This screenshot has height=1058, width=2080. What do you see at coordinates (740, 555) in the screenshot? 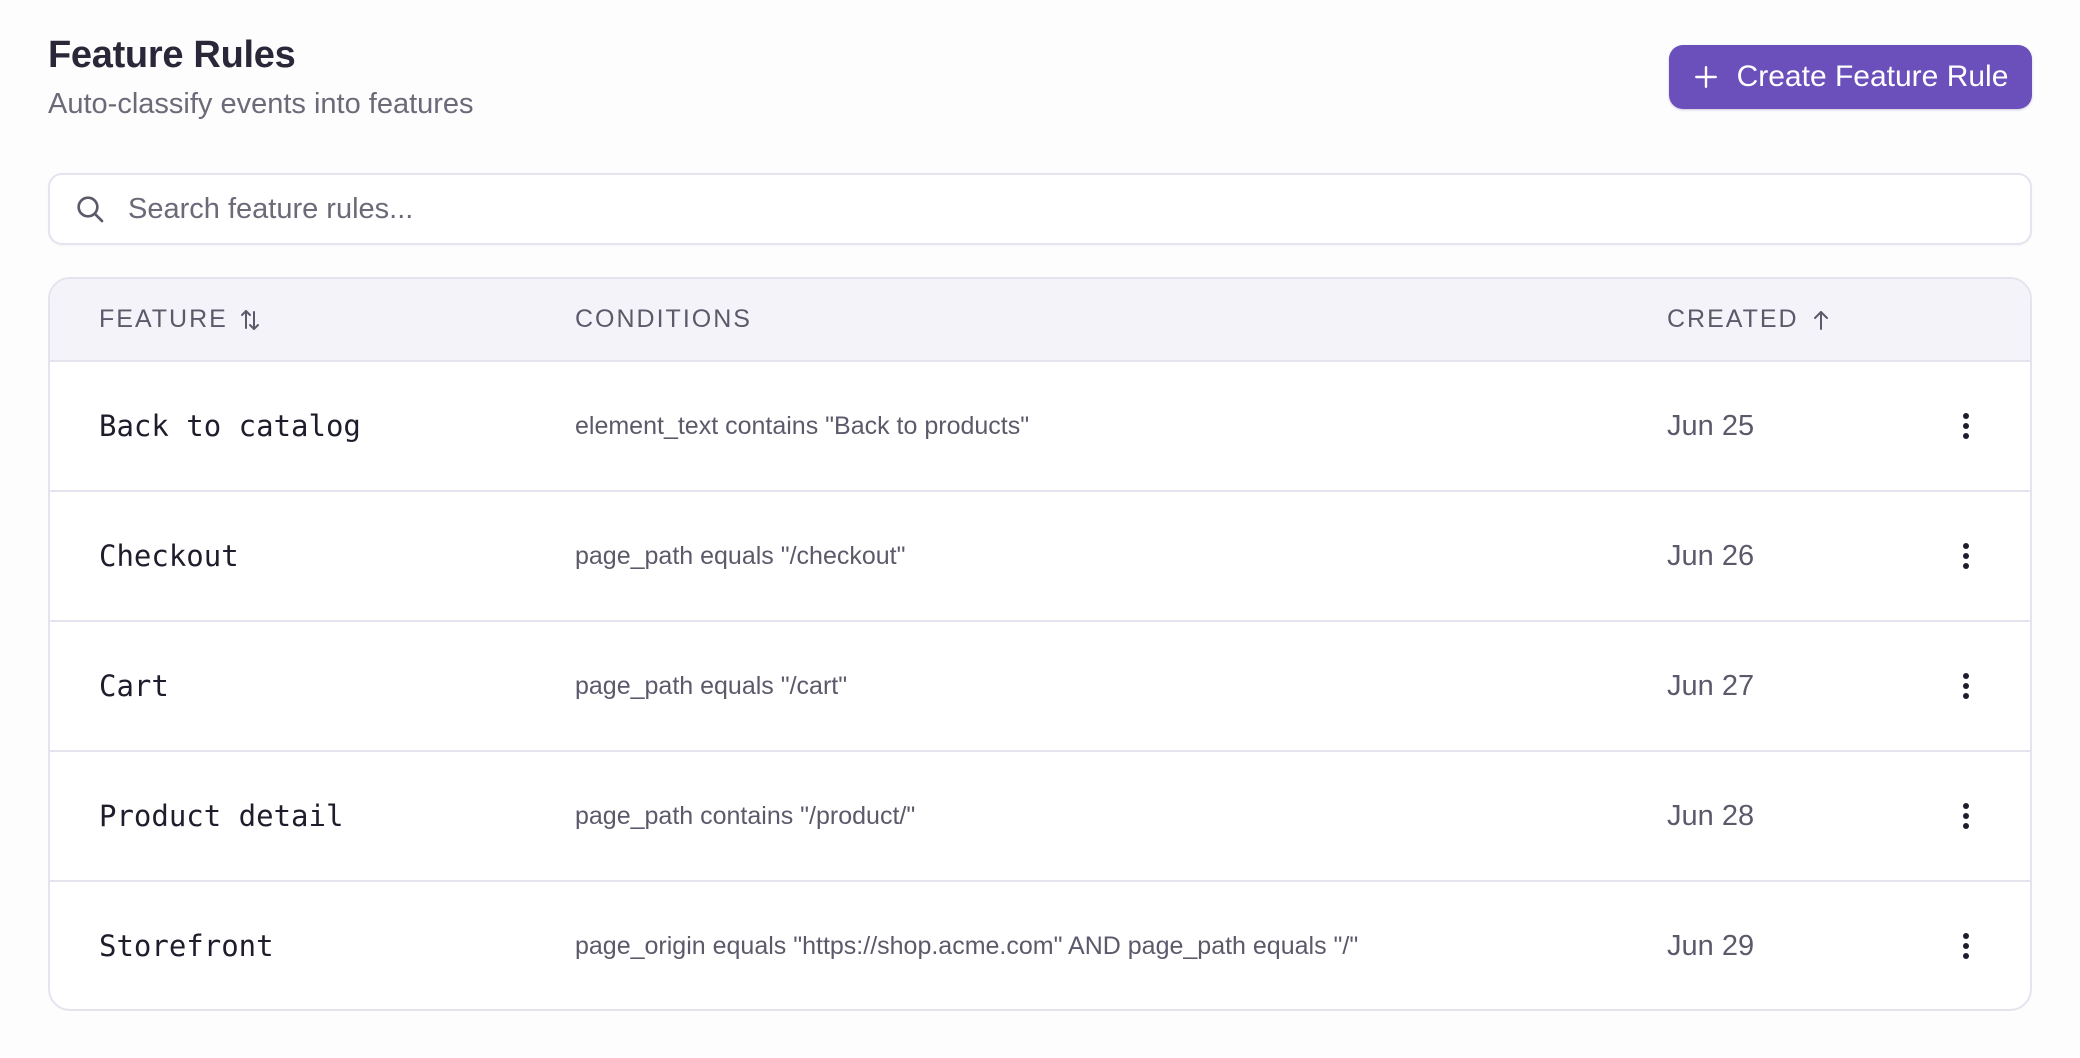
I see `feature-conditions: page_path equals "/checkout"` at bounding box center [740, 555].